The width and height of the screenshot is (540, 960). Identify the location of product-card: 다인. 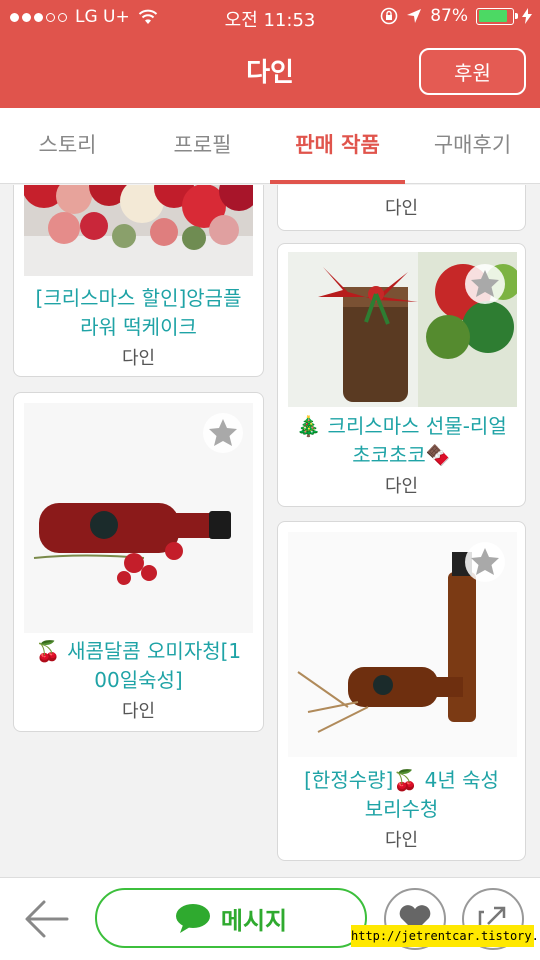
(401, 208).